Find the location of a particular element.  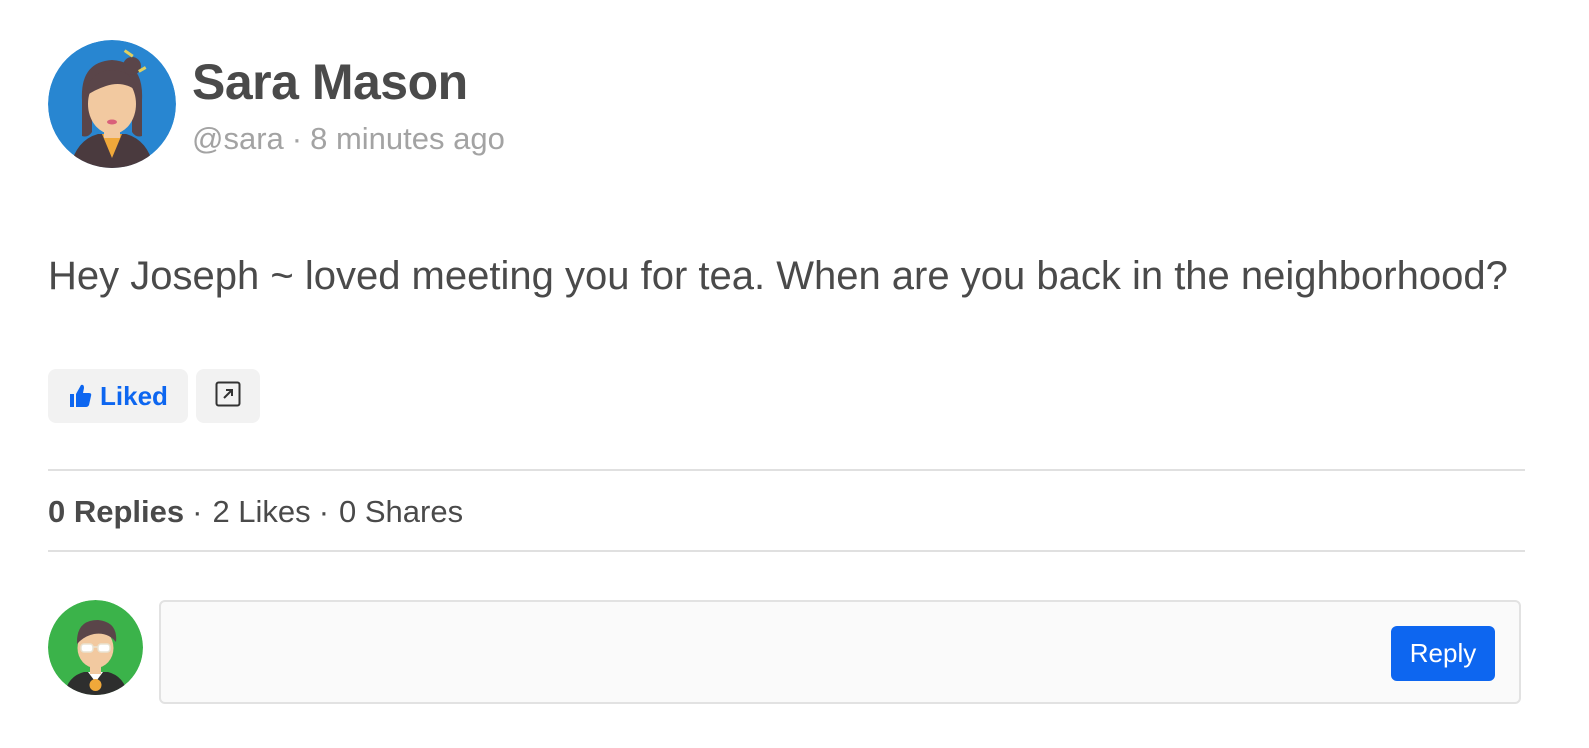

author-block: Sara Mason @sara · 8 minutes ago is located at coordinates (348, 99).